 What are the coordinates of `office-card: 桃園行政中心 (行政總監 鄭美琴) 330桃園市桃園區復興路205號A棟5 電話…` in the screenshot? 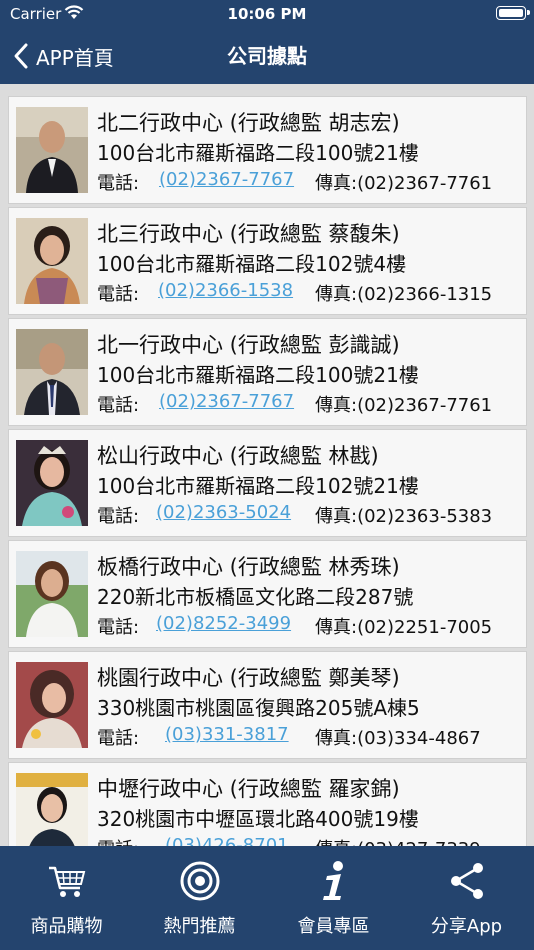 It's located at (267, 705).